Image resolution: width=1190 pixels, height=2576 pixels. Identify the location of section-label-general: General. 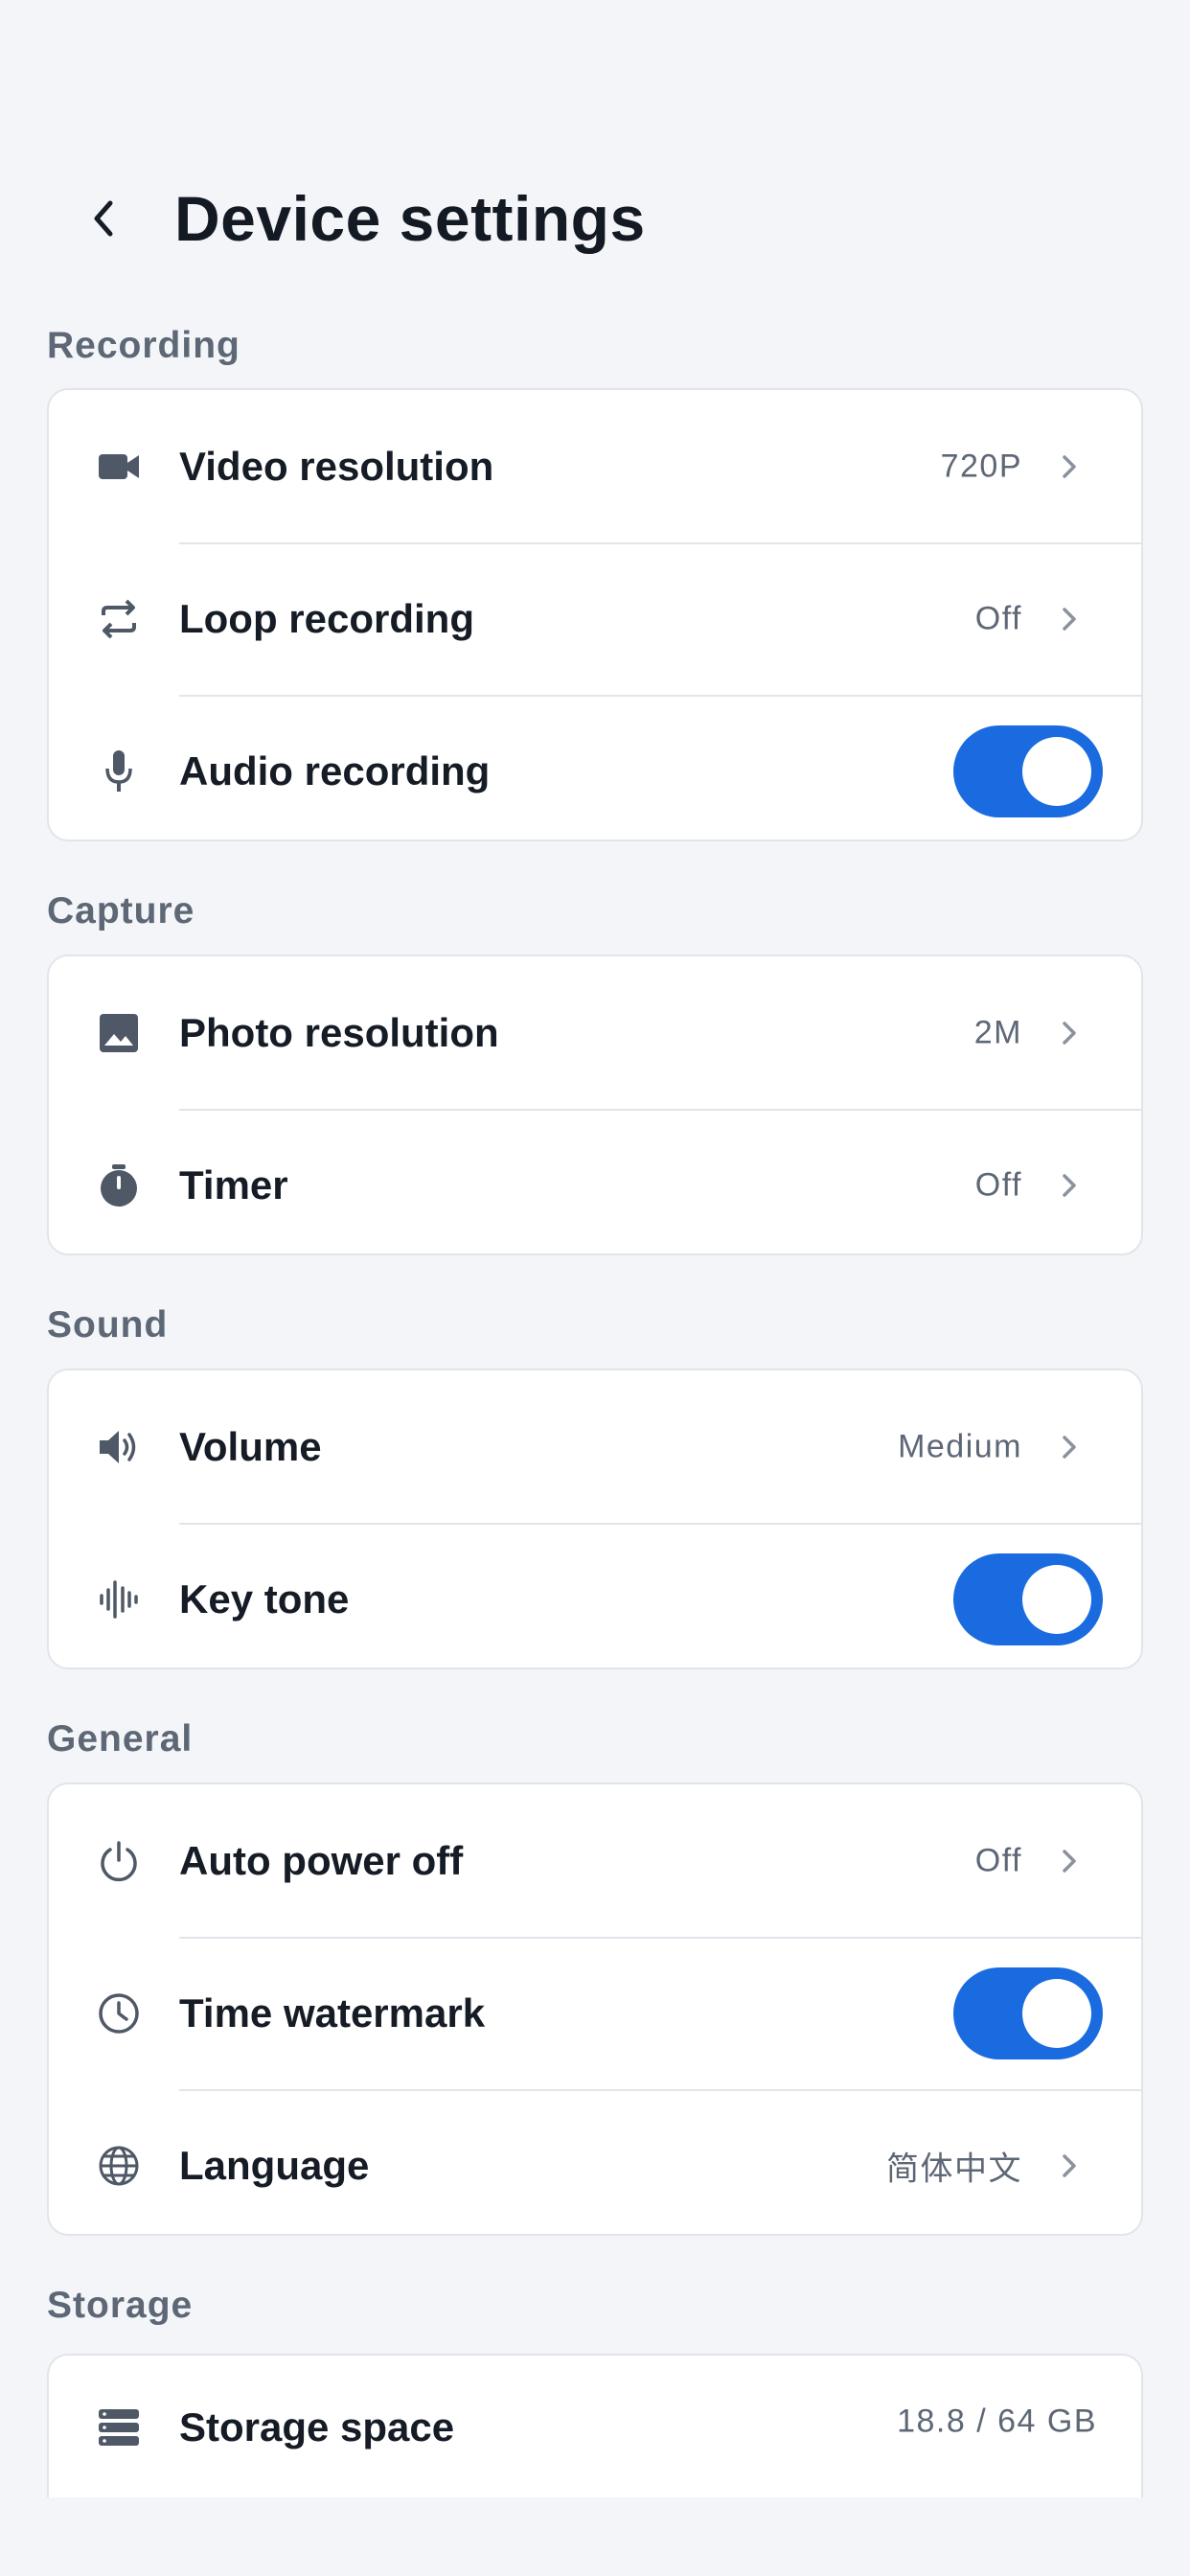
(121, 1739).